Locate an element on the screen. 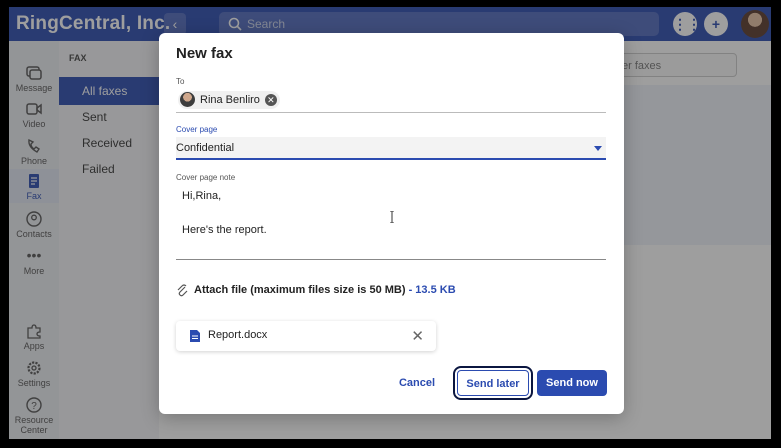 The height and width of the screenshot is (448, 781). note-line: Hi,Rina, is located at coordinates (202, 196).